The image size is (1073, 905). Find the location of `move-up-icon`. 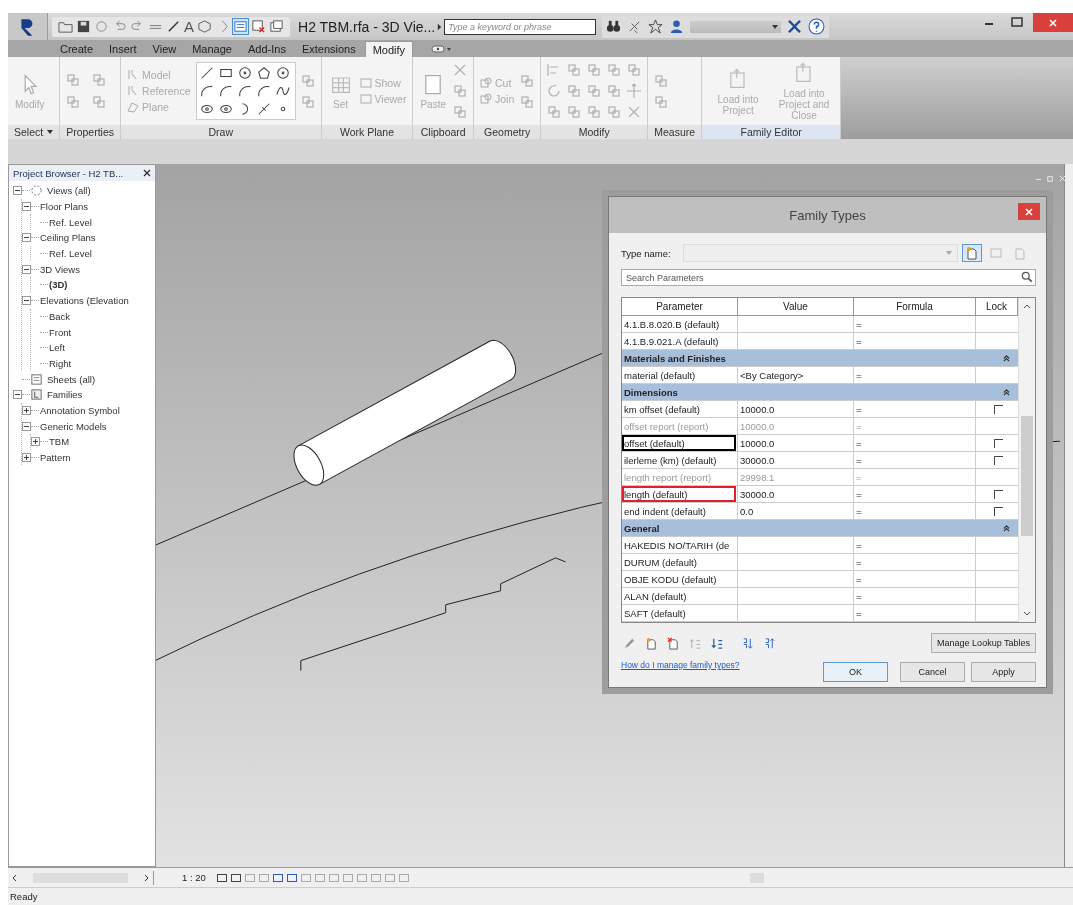

move-up-icon is located at coordinates (695, 643).